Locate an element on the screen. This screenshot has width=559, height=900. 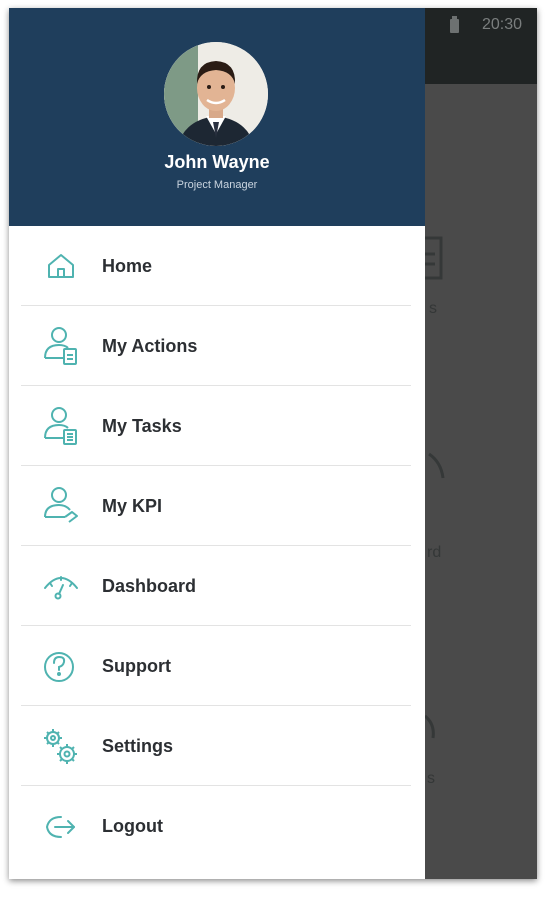
menu-label: My Actions is located at coordinates (150, 346).